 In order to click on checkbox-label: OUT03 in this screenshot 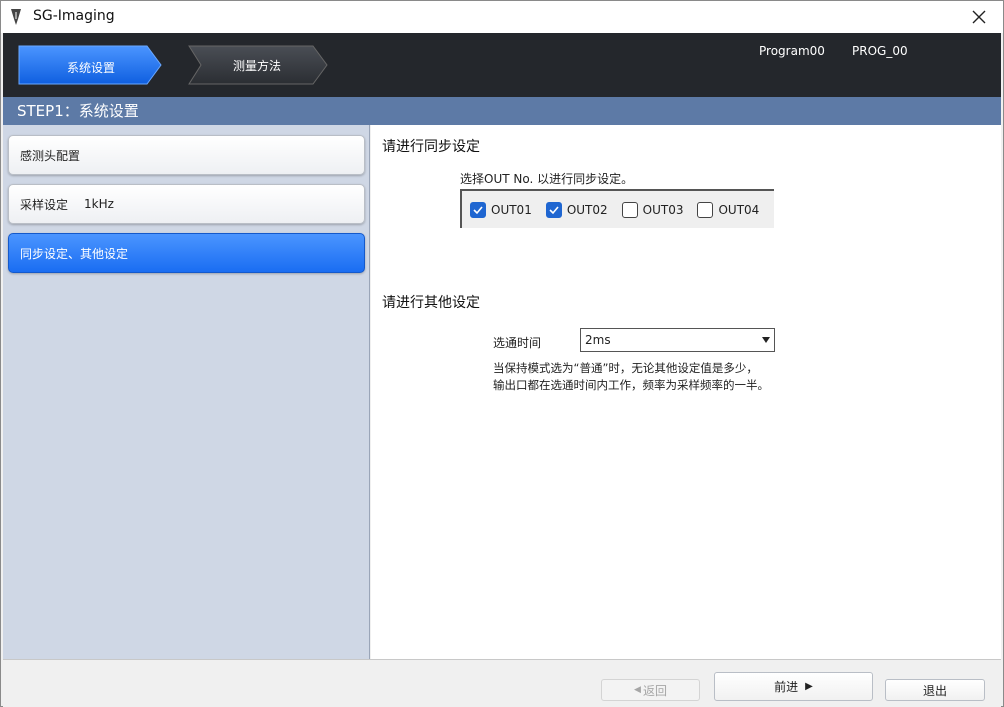, I will do `click(663, 209)`.